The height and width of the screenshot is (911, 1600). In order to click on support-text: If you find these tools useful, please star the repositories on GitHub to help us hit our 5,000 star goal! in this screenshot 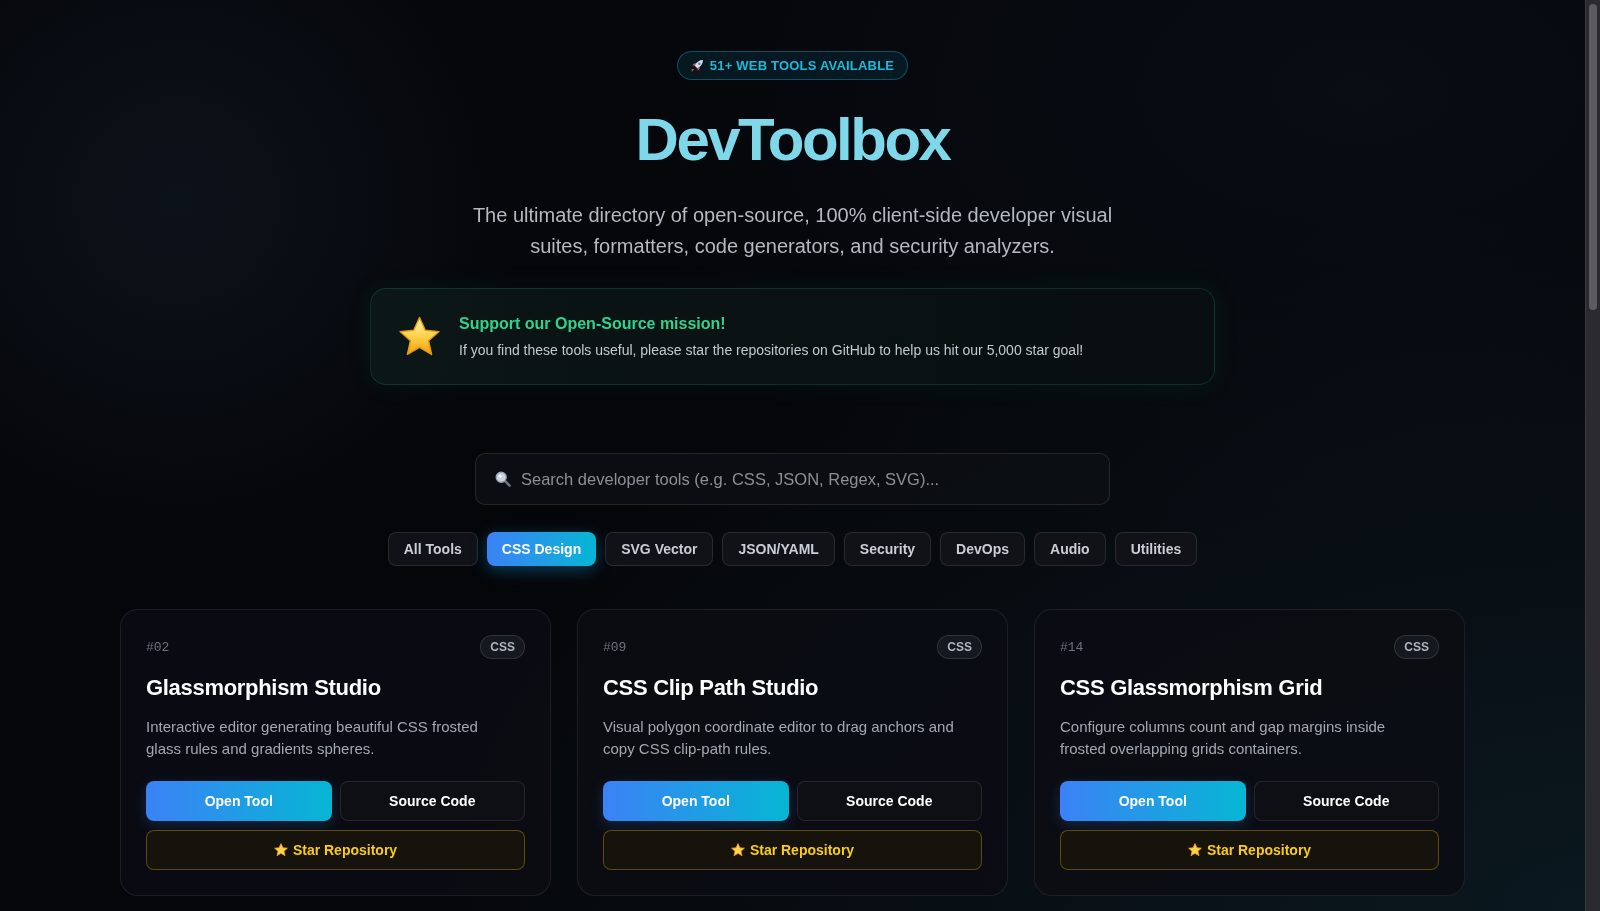, I will do `click(771, 350)`.